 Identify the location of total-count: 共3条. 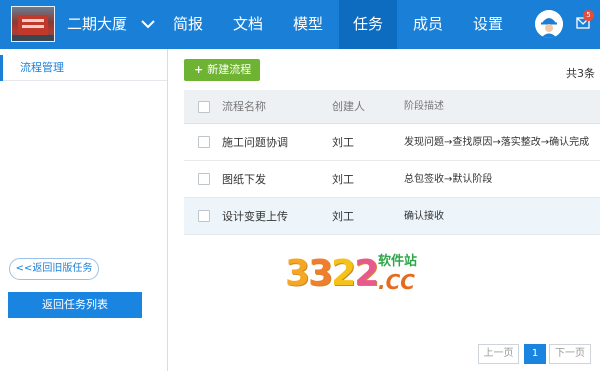
(580, 73).